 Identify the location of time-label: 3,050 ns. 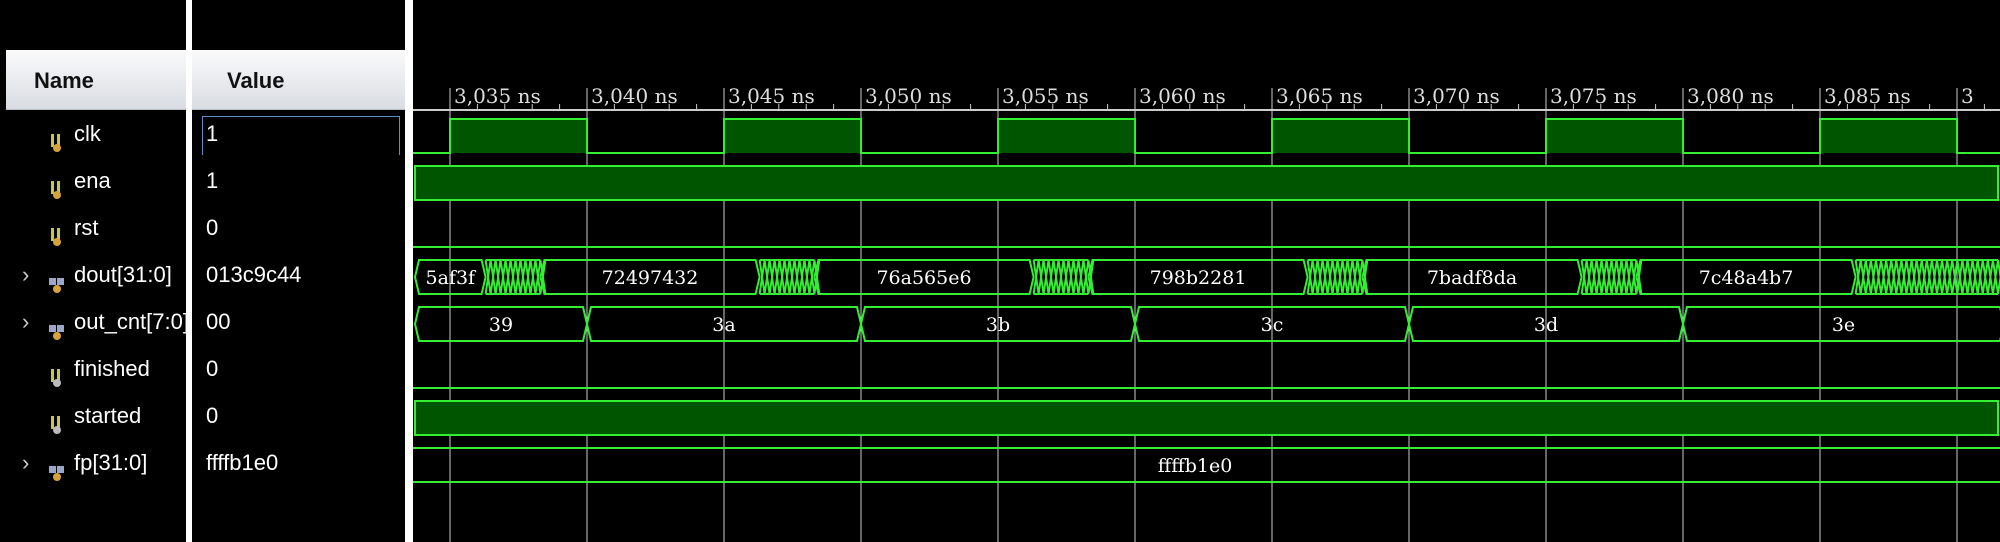
(908, 96).